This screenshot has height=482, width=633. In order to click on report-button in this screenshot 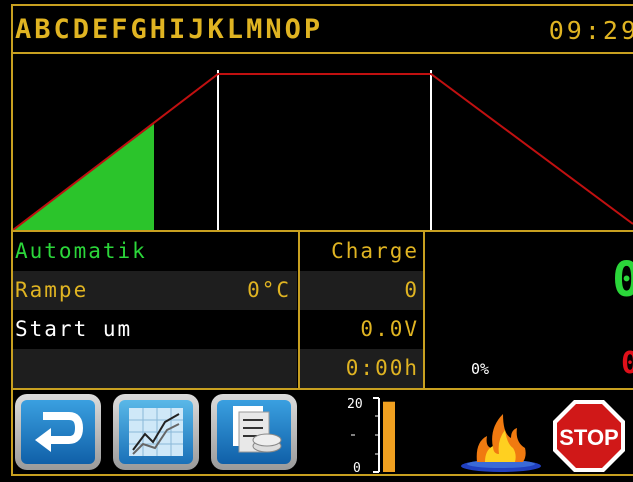, I will do `click(254, 432)`.